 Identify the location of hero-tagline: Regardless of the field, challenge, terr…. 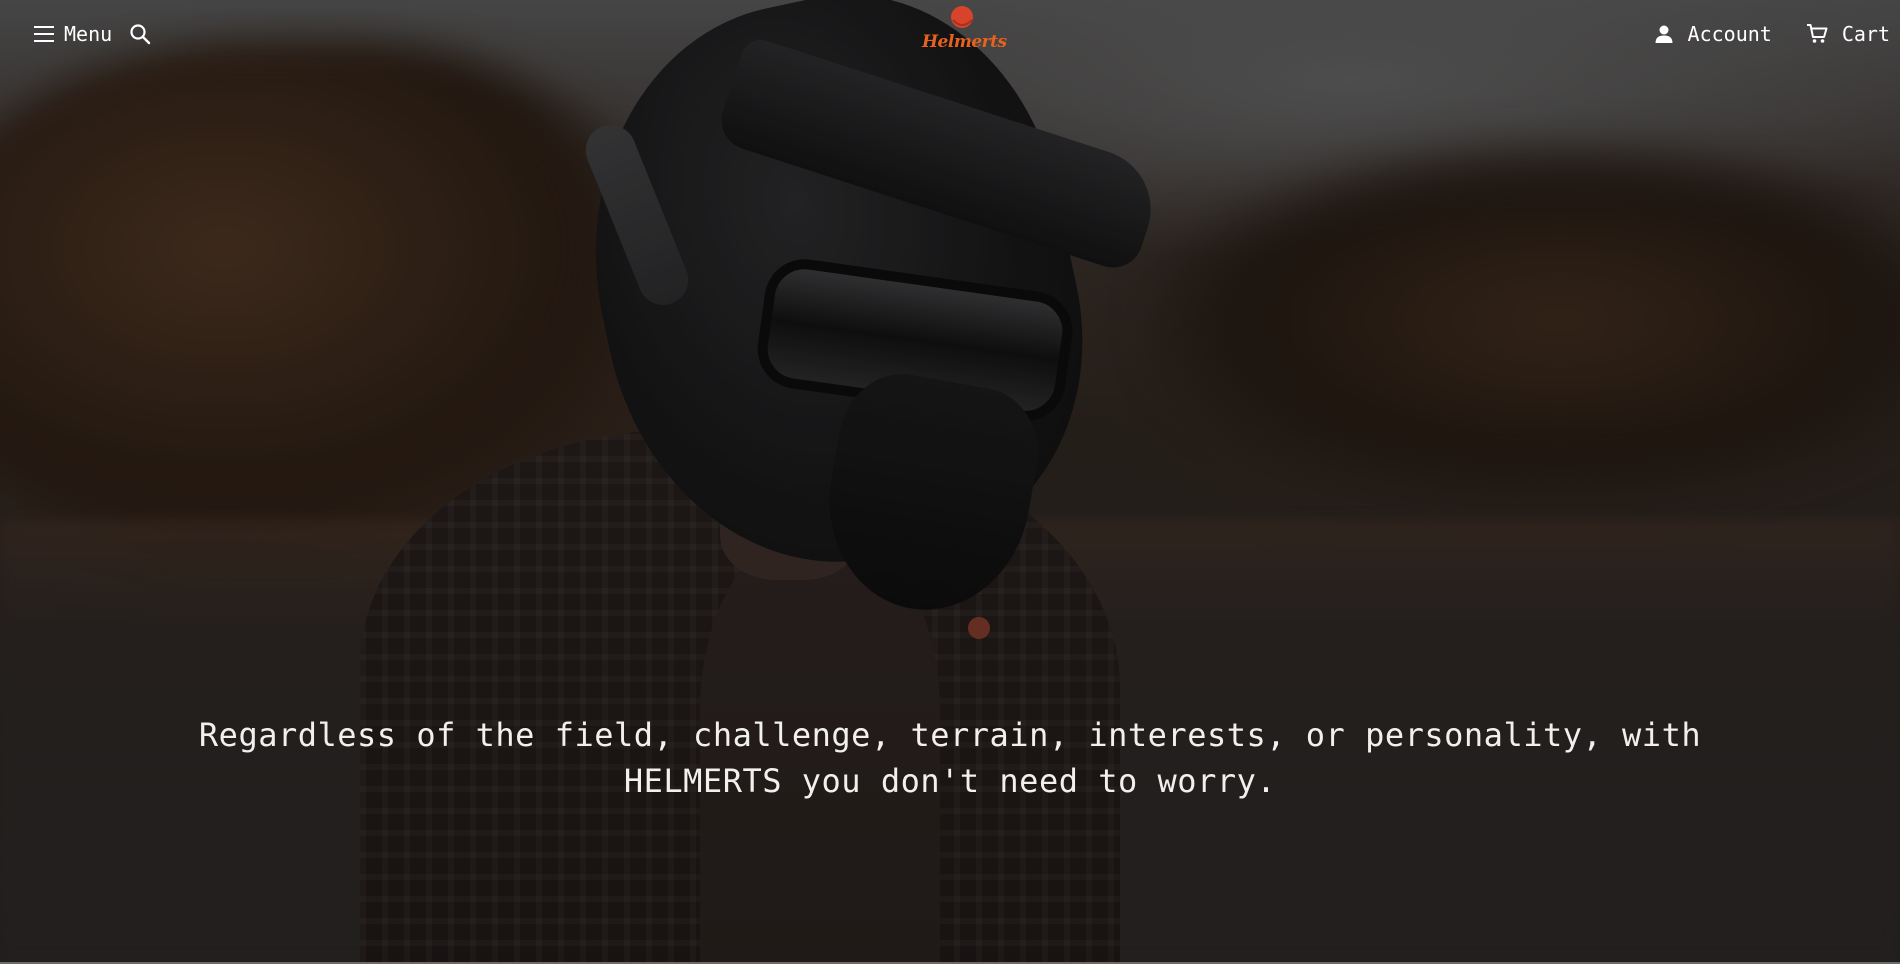
(950, 758).